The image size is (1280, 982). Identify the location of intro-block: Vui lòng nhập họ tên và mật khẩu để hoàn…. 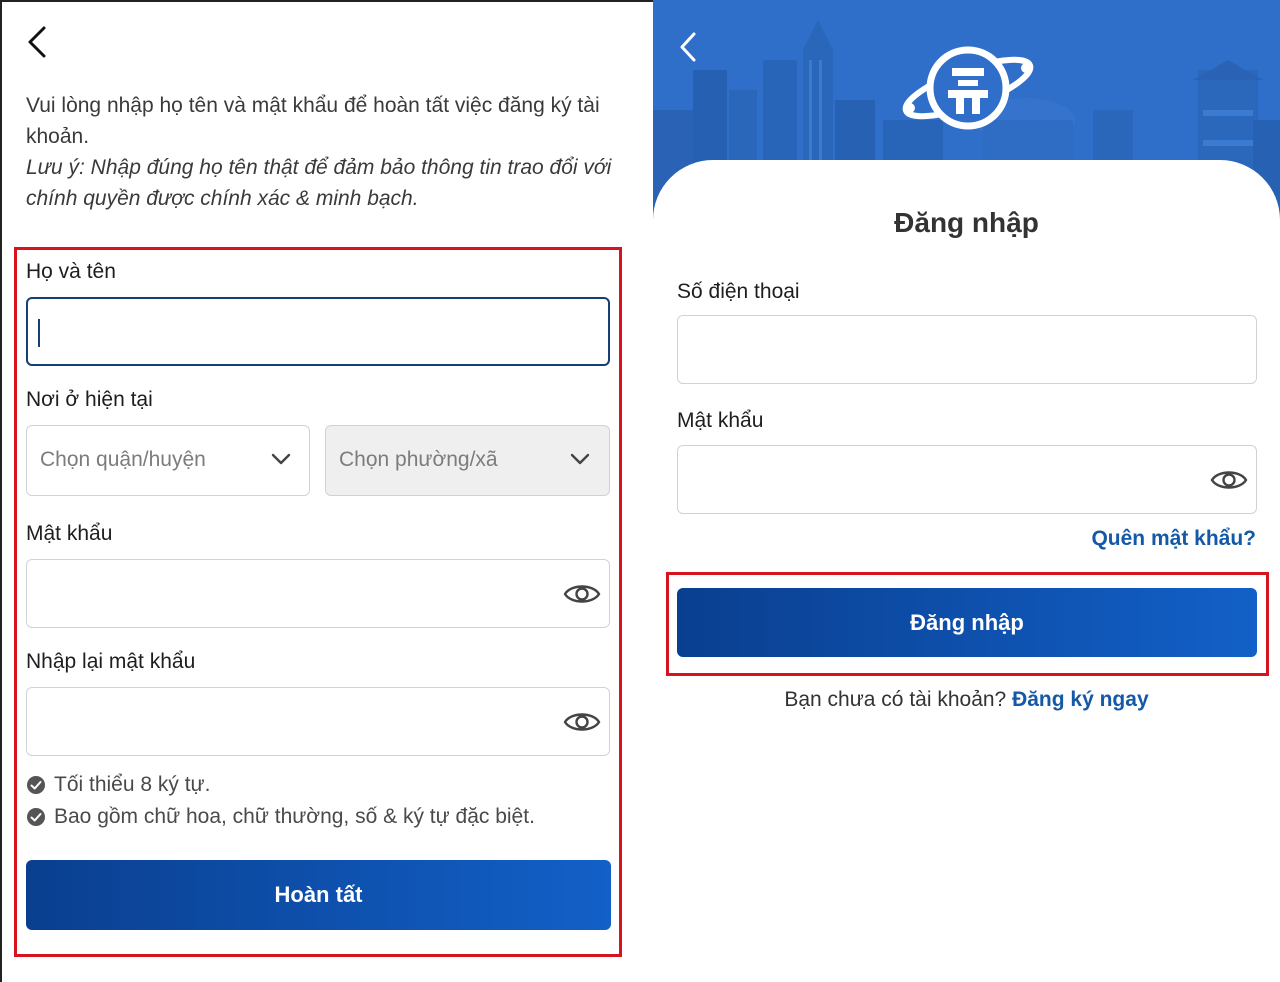
(326, 152).